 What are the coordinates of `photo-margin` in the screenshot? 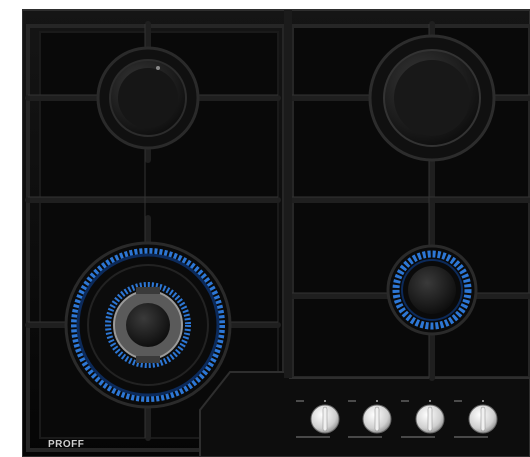 It's located at (11, 228).